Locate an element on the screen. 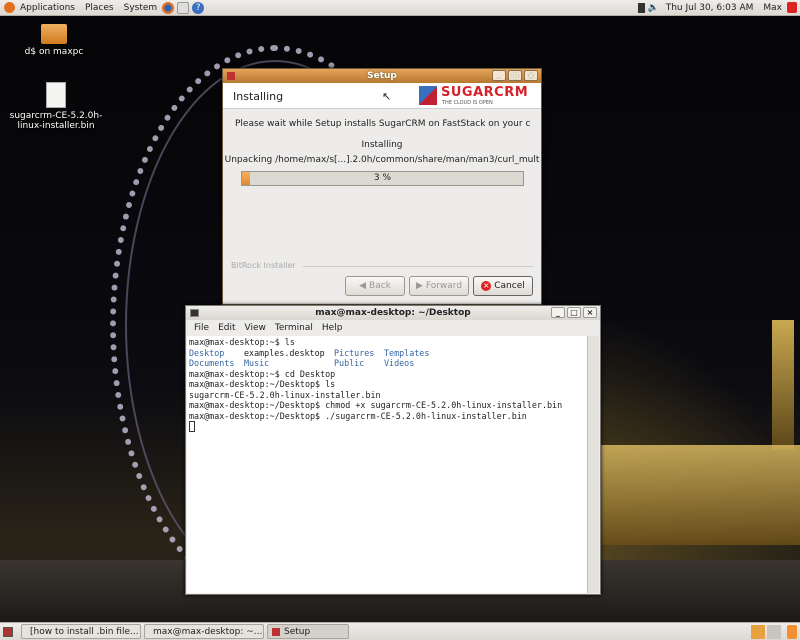 The height and width of the screenshot is (640, 800). user-name: Max is located at coordinates (772, 8).